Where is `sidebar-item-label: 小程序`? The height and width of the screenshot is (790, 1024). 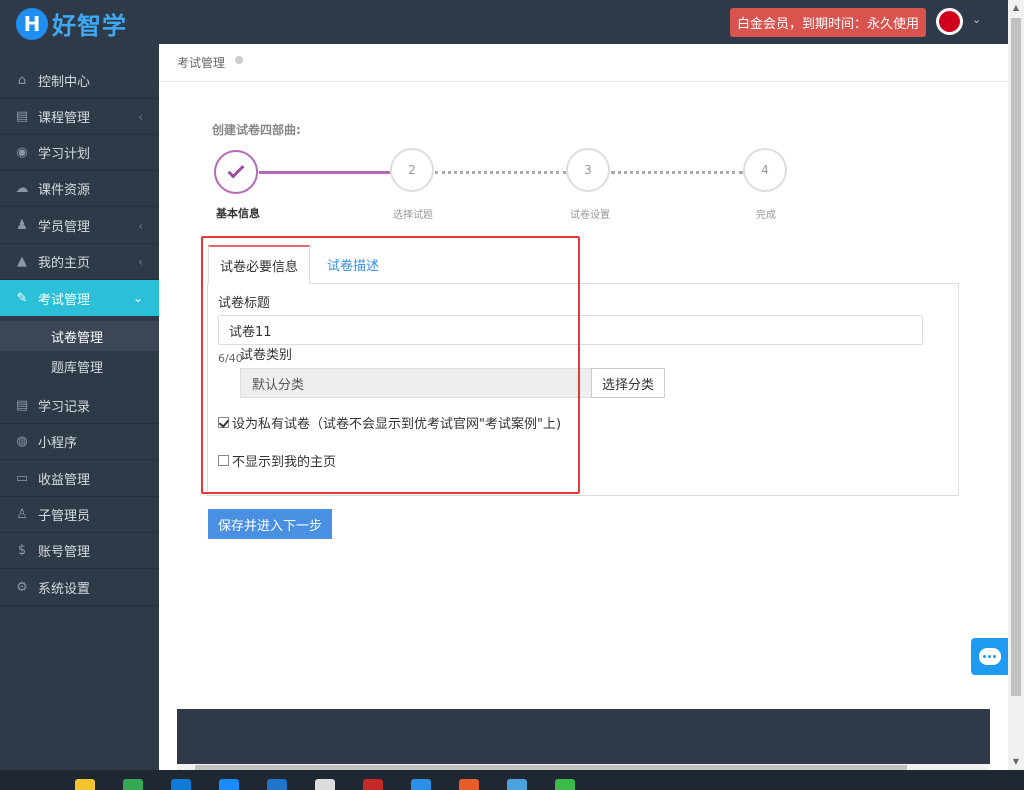 sidebar-item-label: 小程序 is located at coordinates (58, 443).